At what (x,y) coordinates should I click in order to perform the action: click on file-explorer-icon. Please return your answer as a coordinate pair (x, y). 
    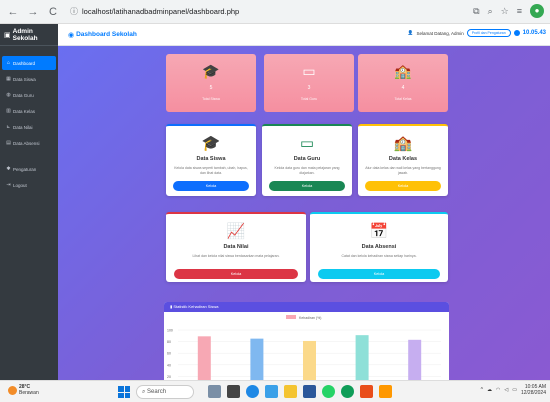
    Looking at the image, I should click on (290, 391).